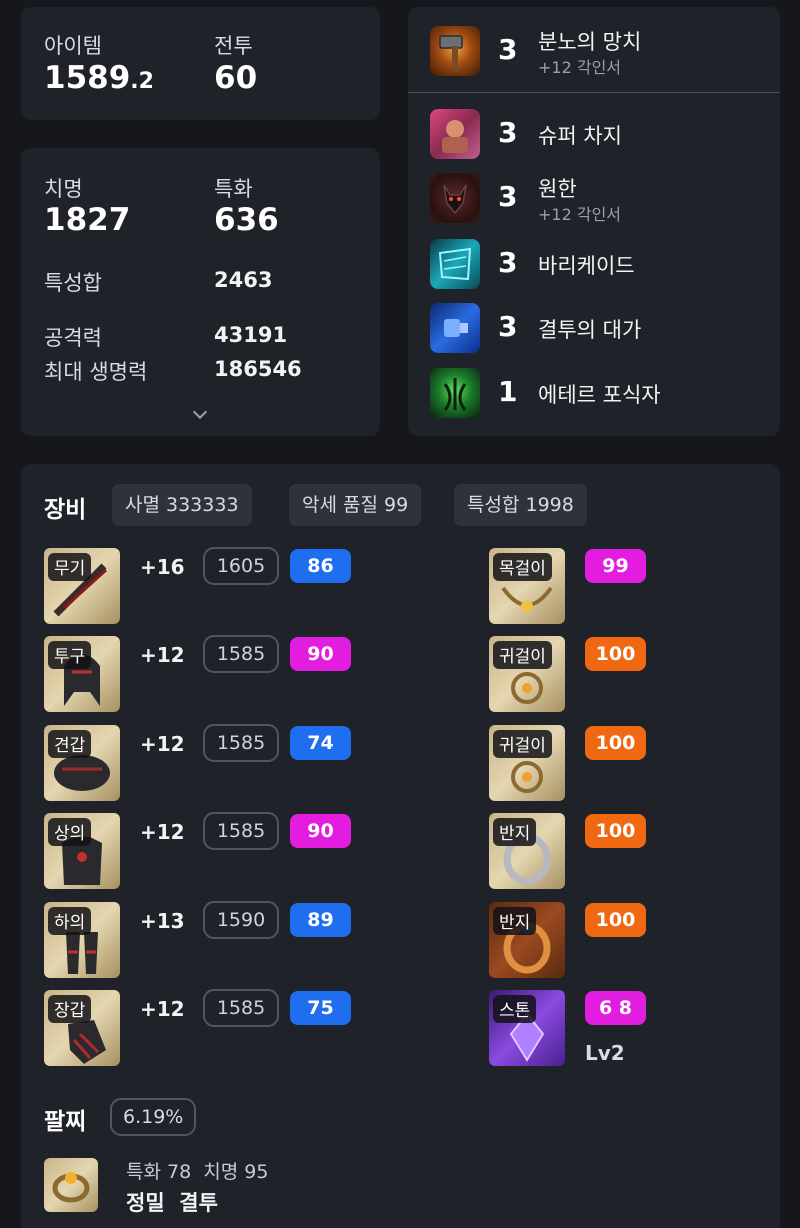 This screenshot has width=800, height=1228. What do you see at coordinates (557, 189) in the screenshot?
I see `engraving-name: 원한` at bounding box center [557, 189].